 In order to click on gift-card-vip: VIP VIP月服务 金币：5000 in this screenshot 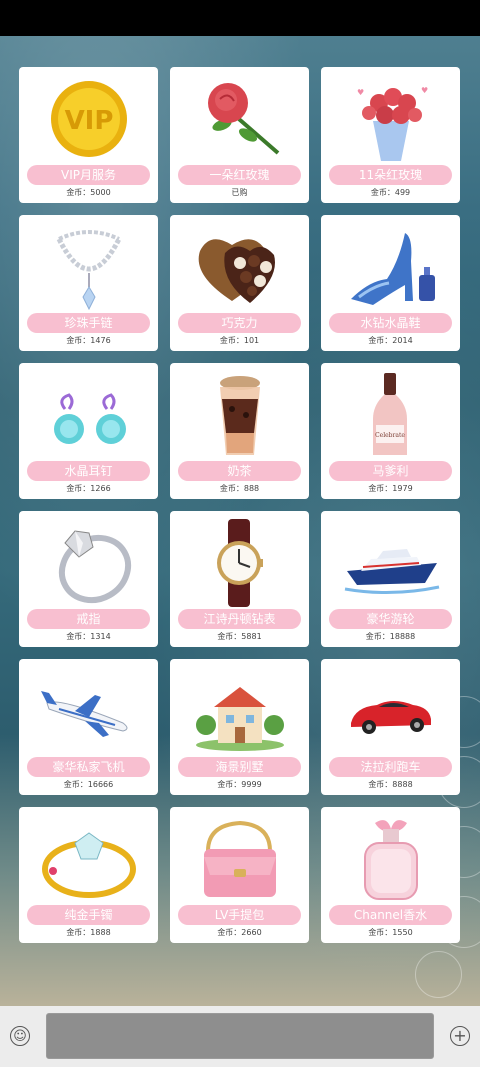, I will do `click(88, 135)`.